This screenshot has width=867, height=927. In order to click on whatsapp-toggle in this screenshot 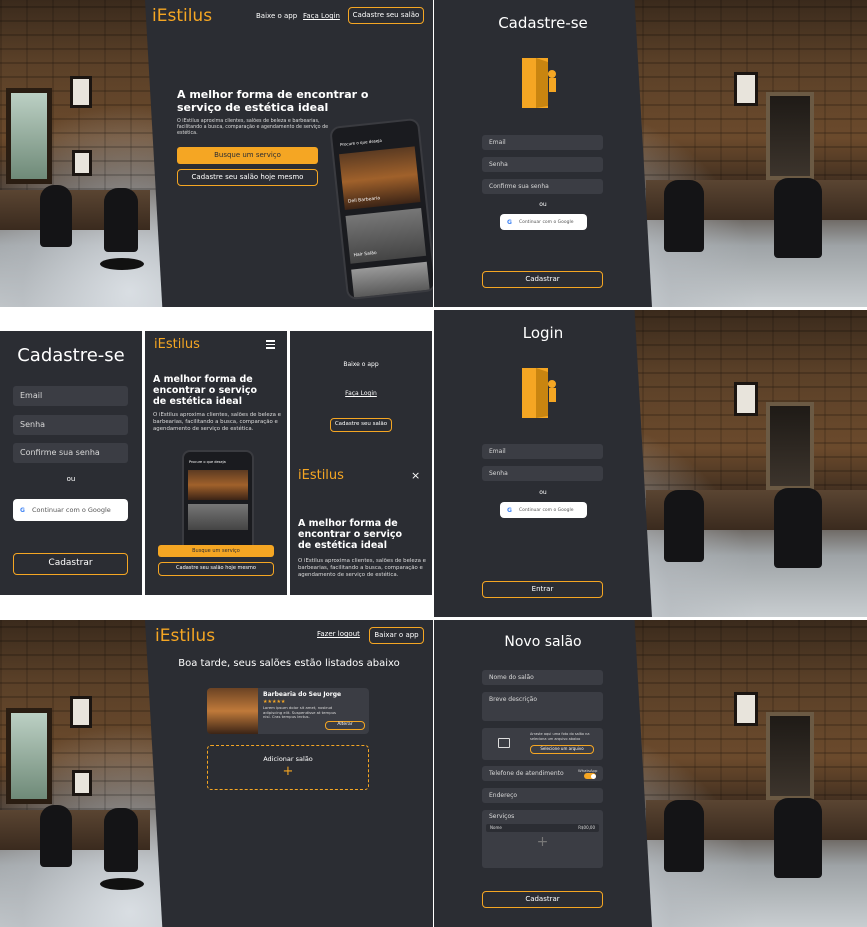, I will do `click(590, 776)`.